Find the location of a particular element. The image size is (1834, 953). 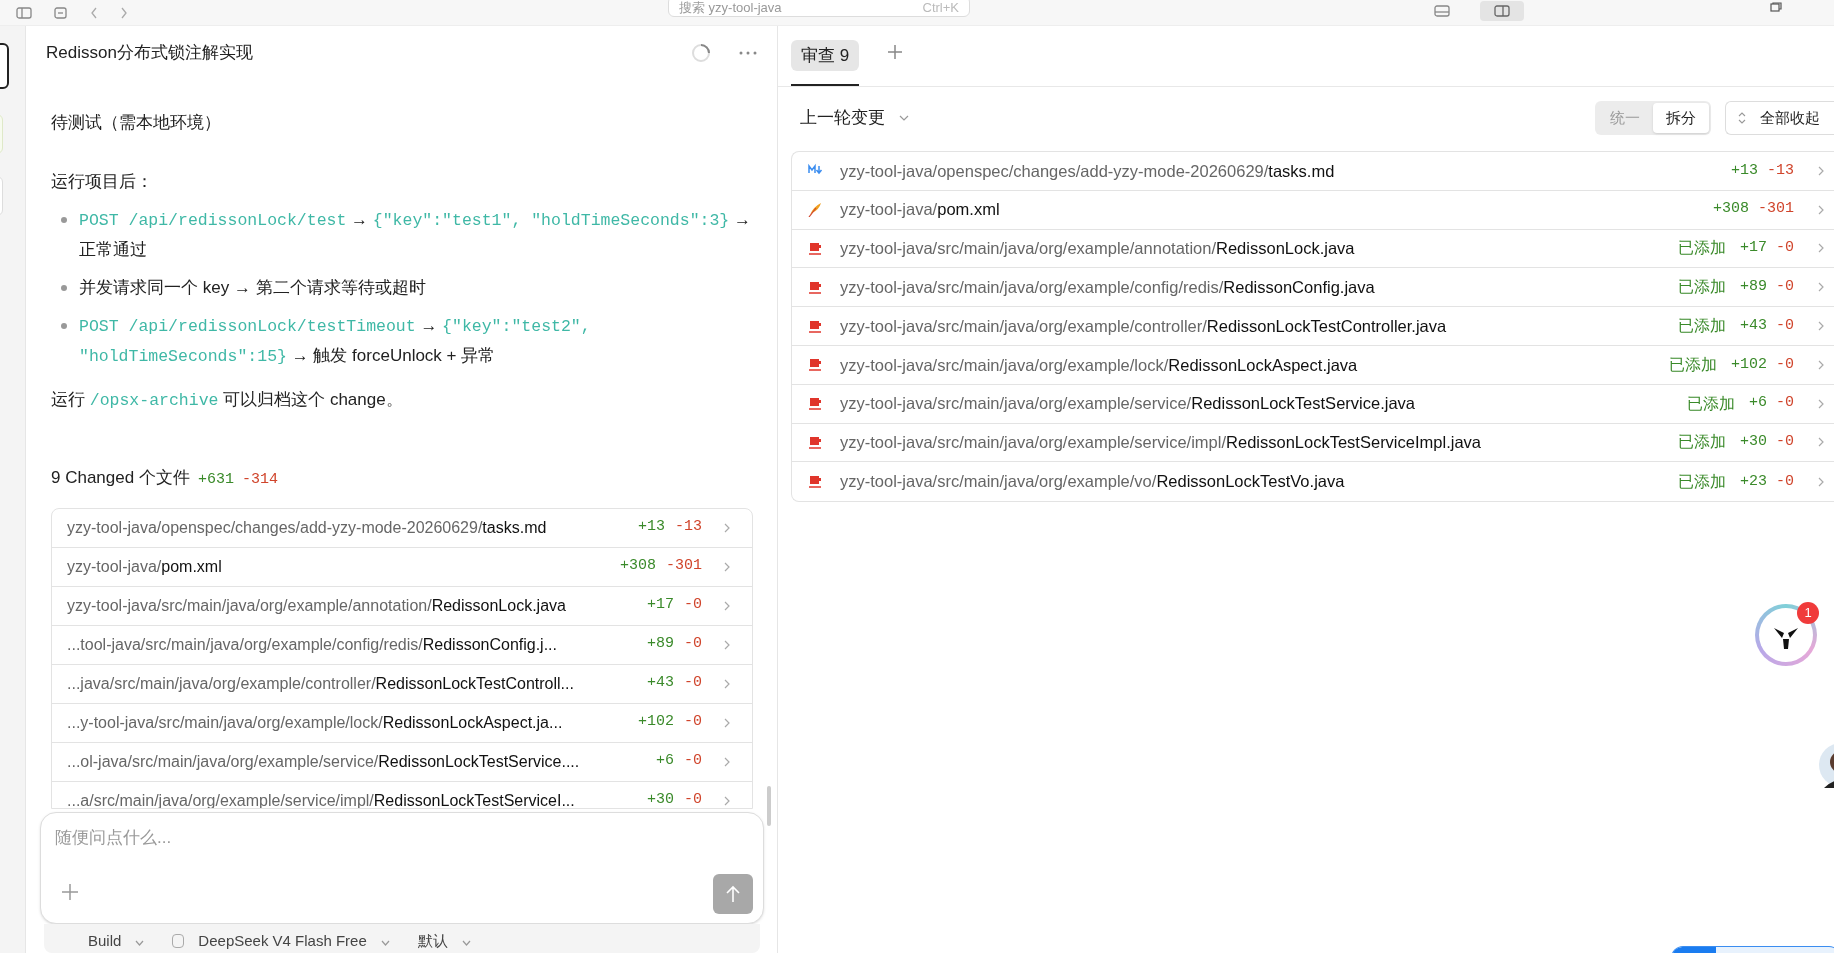

file-row: yzy-tool-java/src/main/java/org/example/controller/RedissonLockTestController.java 已添加 +43 -0 is located at coordinates (1313, 326).